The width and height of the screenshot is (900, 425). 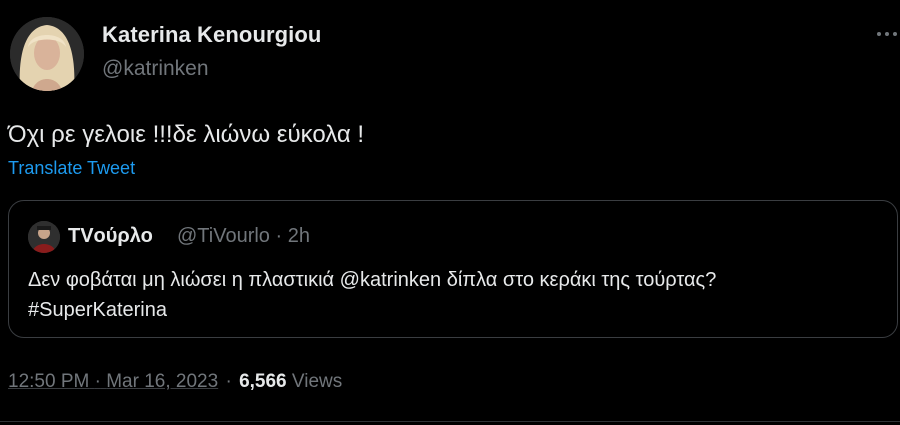 What do you see at coordinates (372, 310) in the screenshot?
I see `quoted-tweet-hashtag: #SuperKaterina` at bounding box center [372, 310].